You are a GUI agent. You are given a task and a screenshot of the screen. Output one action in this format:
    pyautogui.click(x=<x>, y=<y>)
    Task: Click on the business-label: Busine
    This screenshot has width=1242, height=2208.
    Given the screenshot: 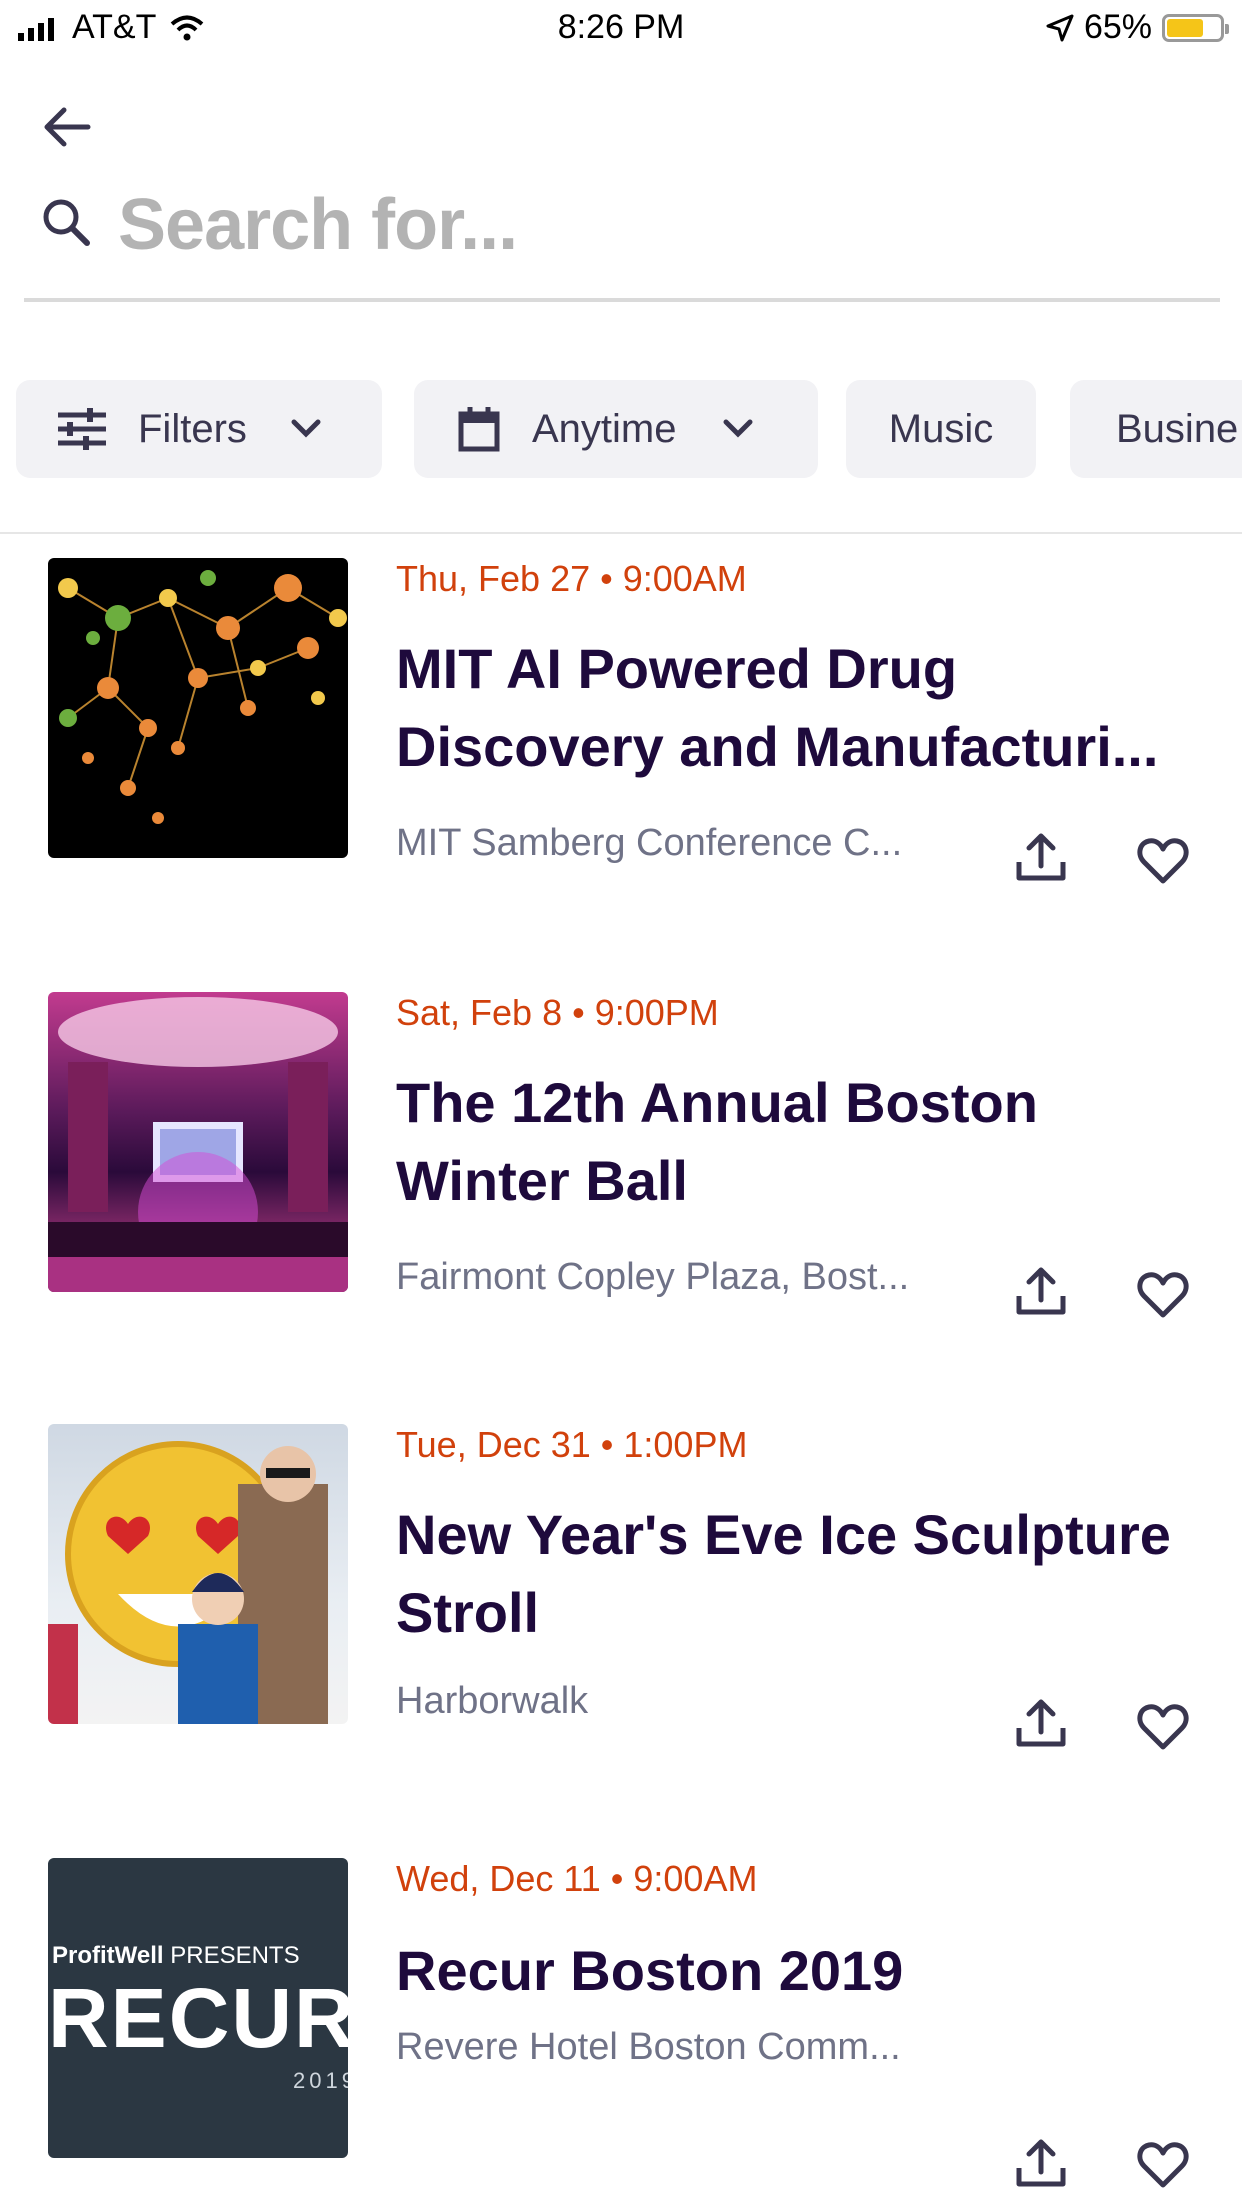 What is the action you would take?
    pyautogui.click(x=1177, y=428)
    